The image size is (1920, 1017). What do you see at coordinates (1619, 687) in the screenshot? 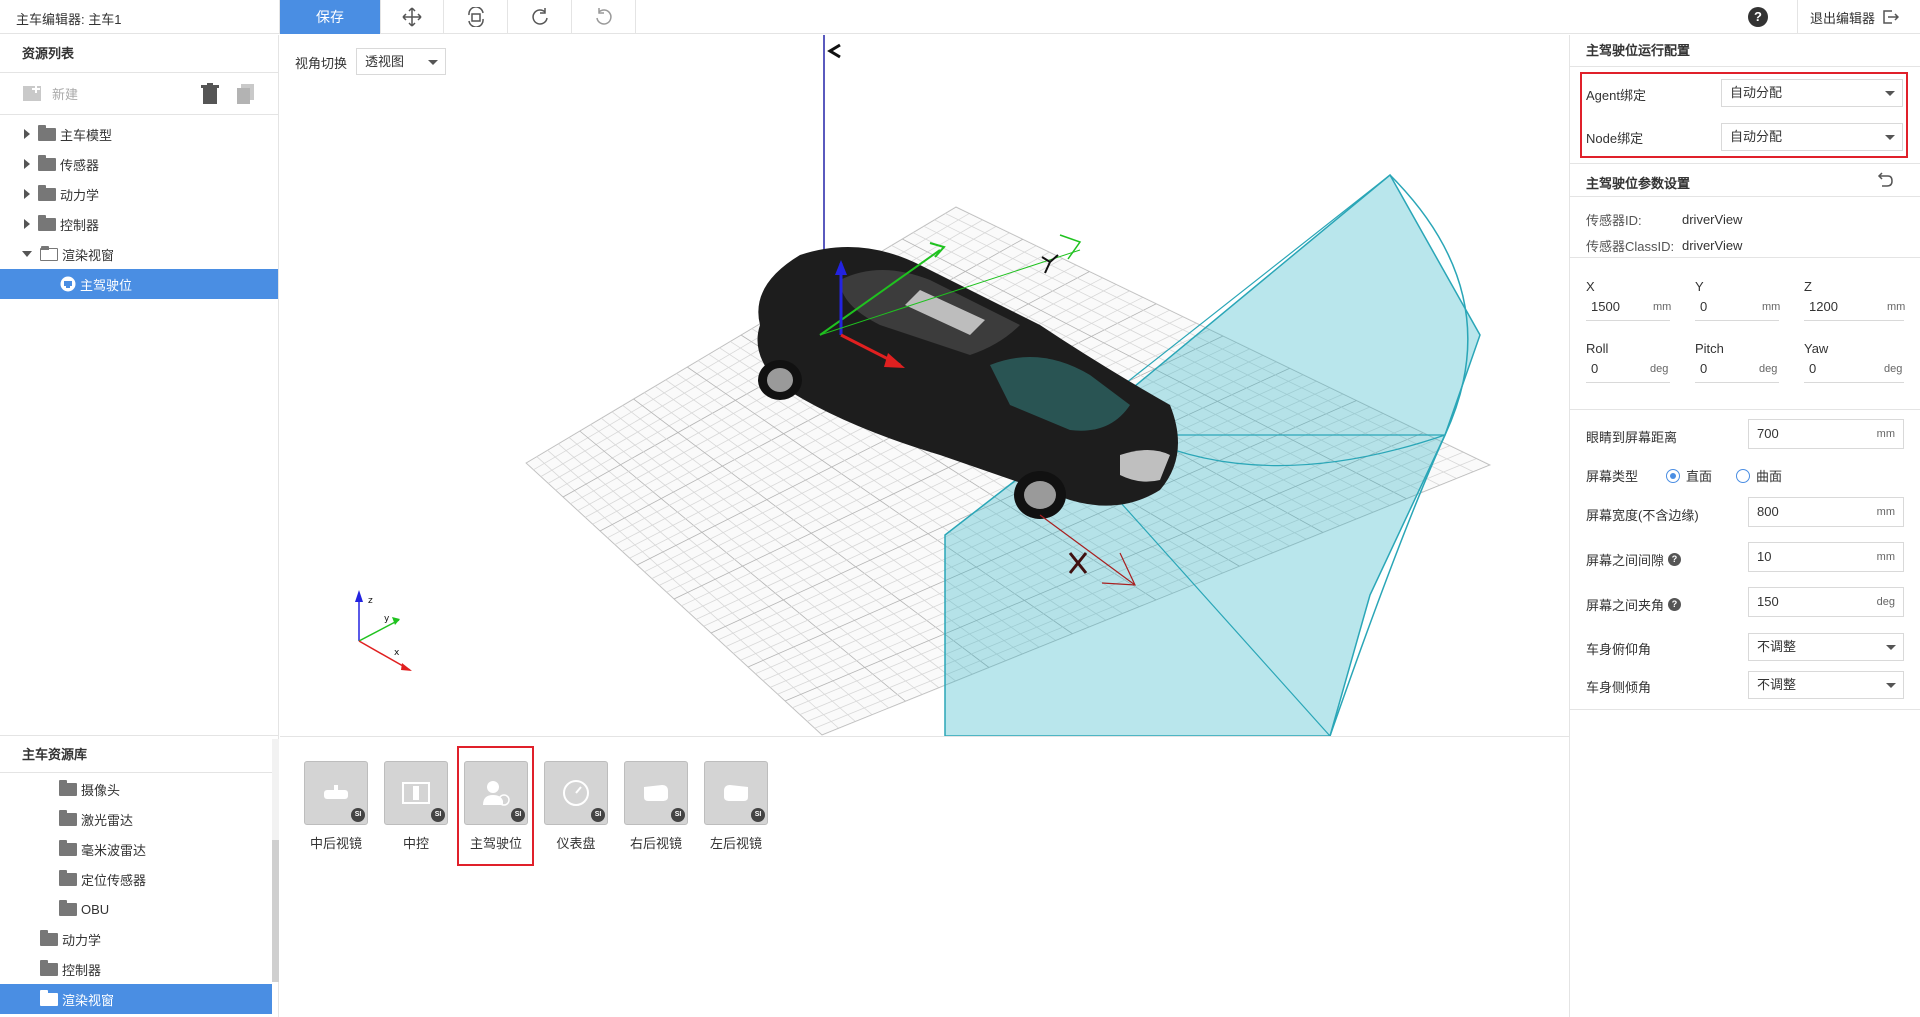
I see `body-roll-label: 车身侧倾角` at bounding box center [1619, 687].